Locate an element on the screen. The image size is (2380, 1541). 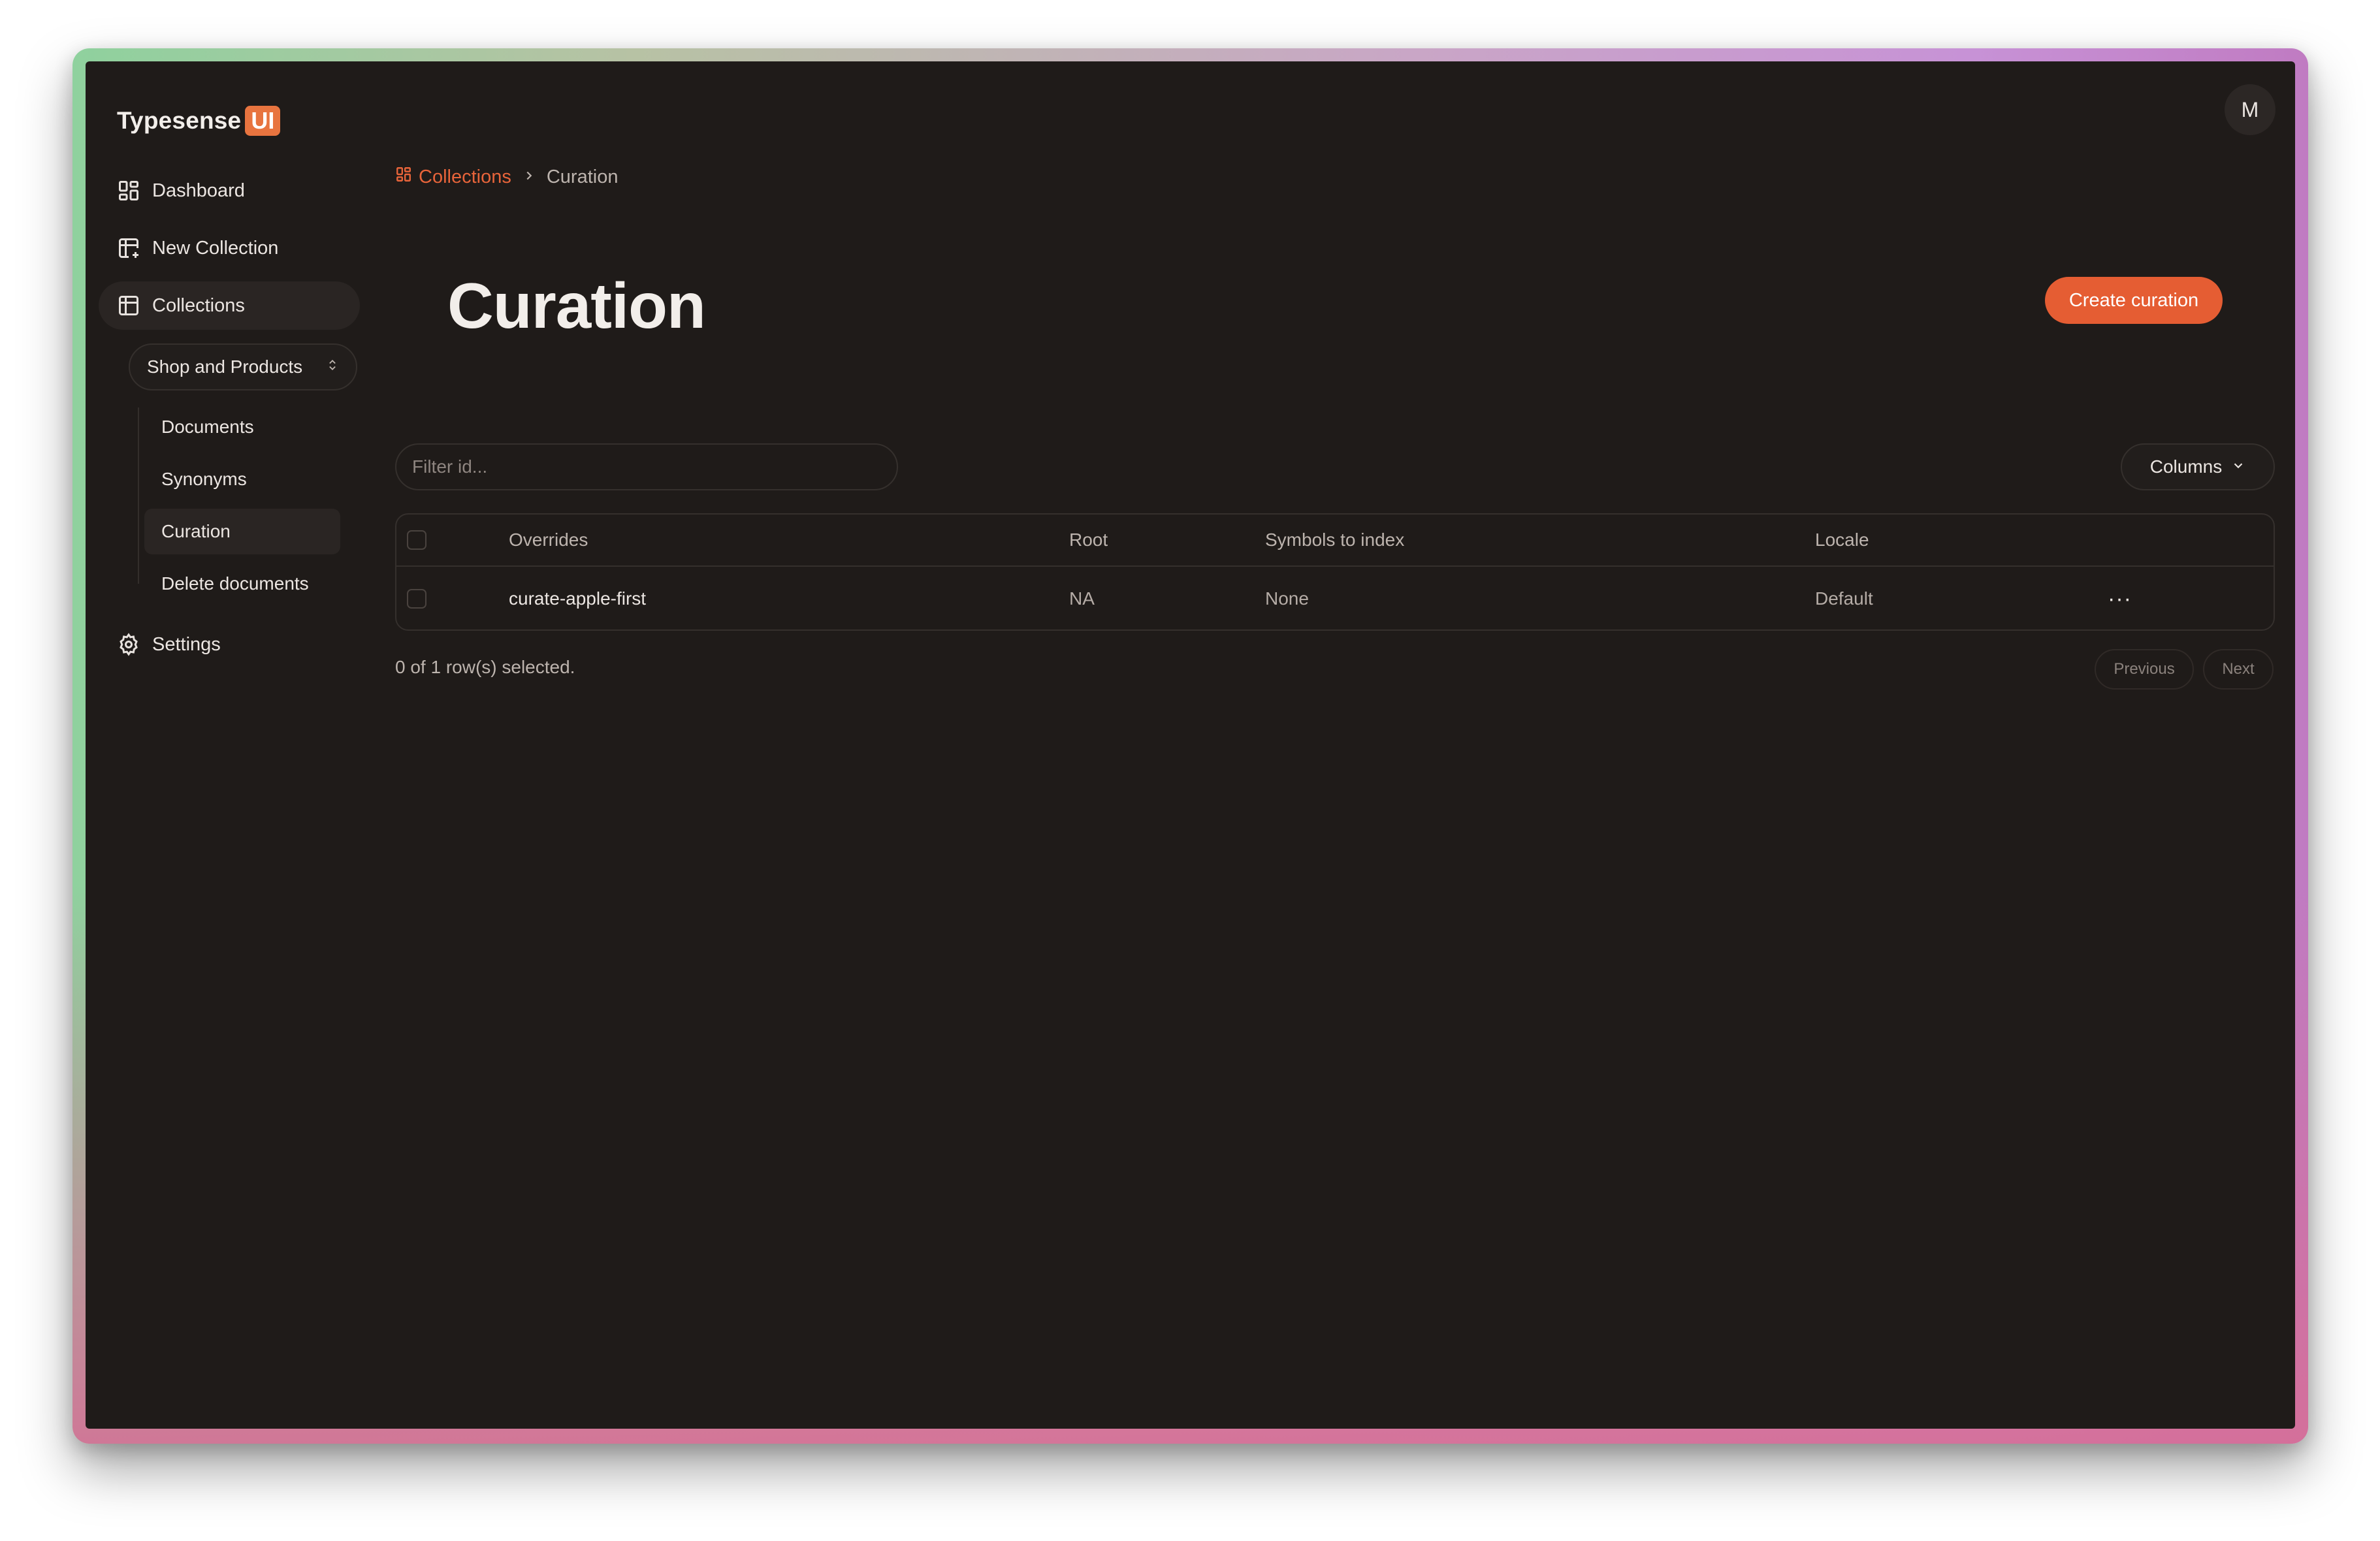
create-curation-button: Create curation is located at coordinates (2134, 300).